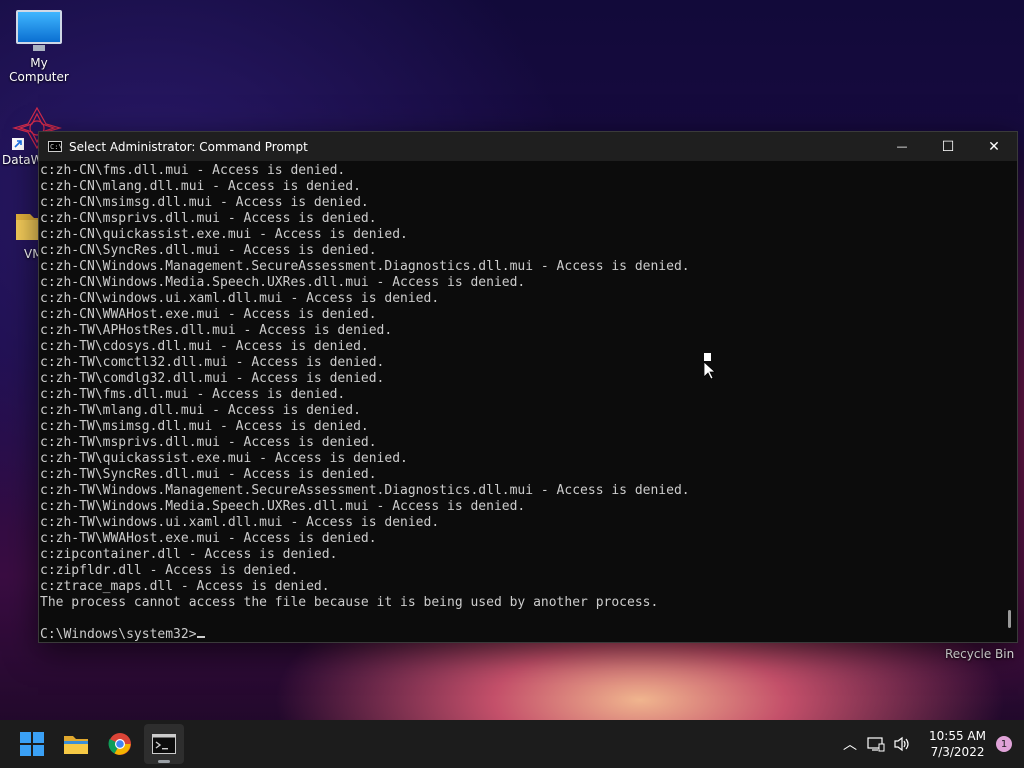 The height and width of the screenshot is (768, 1024). I want to click on console-line: c:zipcontainer.dll - Access is denied., so click(189, 554).